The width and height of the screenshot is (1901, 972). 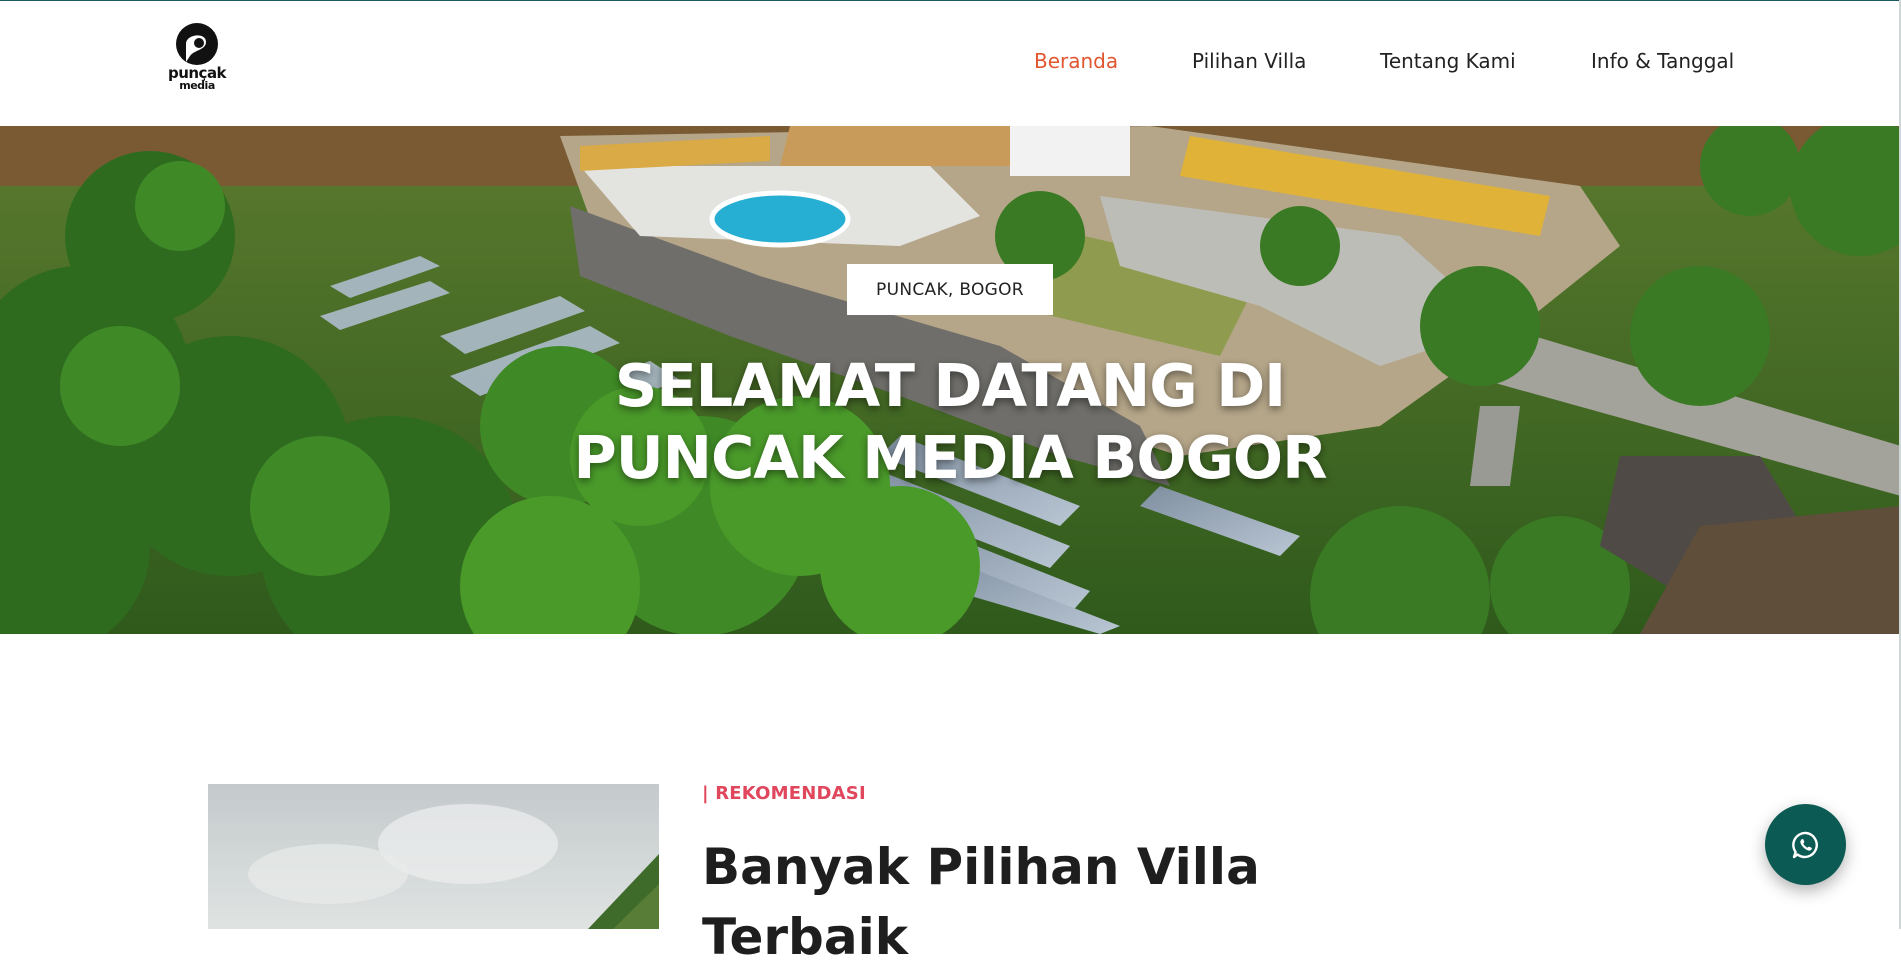 I want to click on section-label: | REKOMENDASI, so click(x=784, y=793).